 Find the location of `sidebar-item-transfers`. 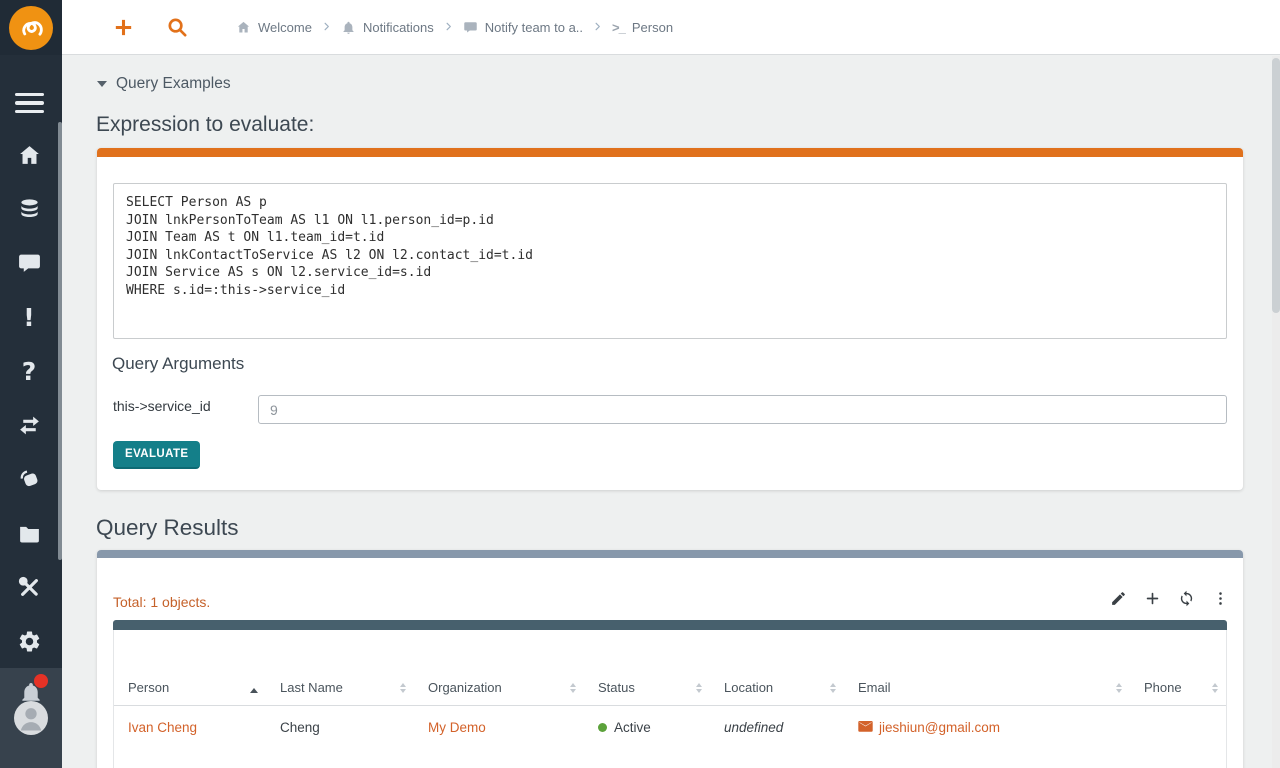

sidebar-item-transfers is located at coordinates (29, 425).